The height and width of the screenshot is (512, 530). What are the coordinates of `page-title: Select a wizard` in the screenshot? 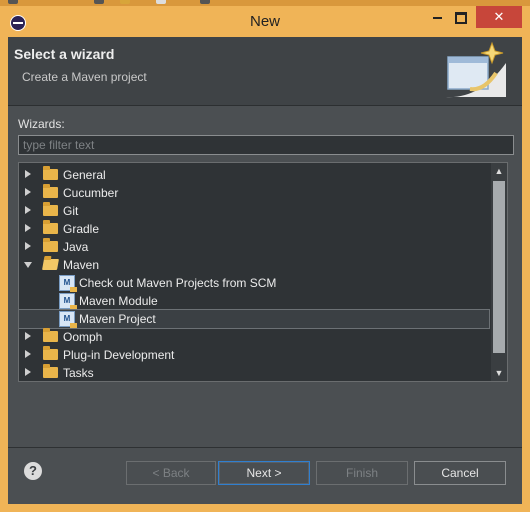 It's located at (64, 54).